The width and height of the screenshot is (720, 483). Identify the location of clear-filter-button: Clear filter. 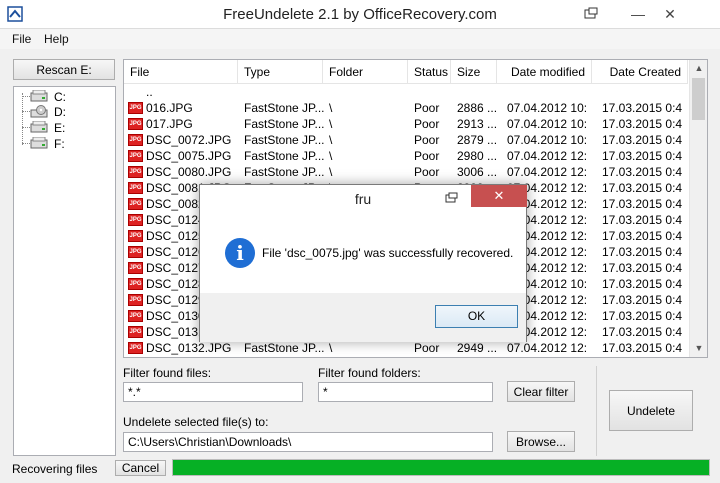
(541, 391).